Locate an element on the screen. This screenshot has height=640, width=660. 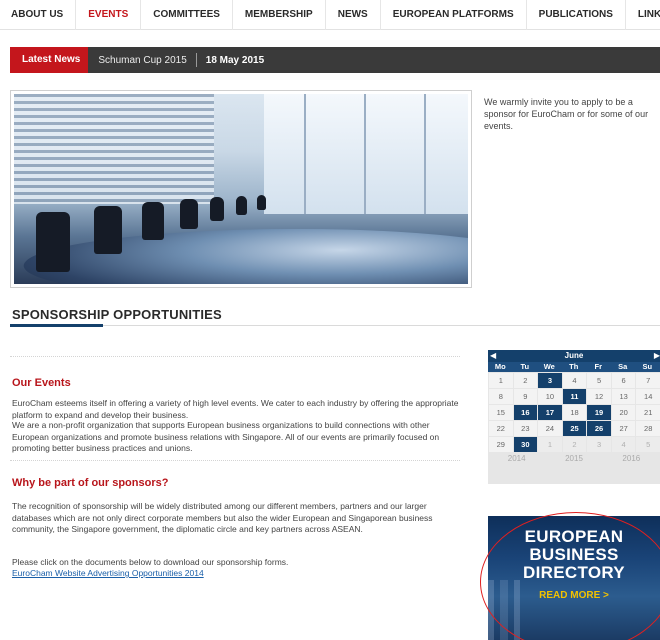
calendar-day: 28 is located at coordinates (648, 428).